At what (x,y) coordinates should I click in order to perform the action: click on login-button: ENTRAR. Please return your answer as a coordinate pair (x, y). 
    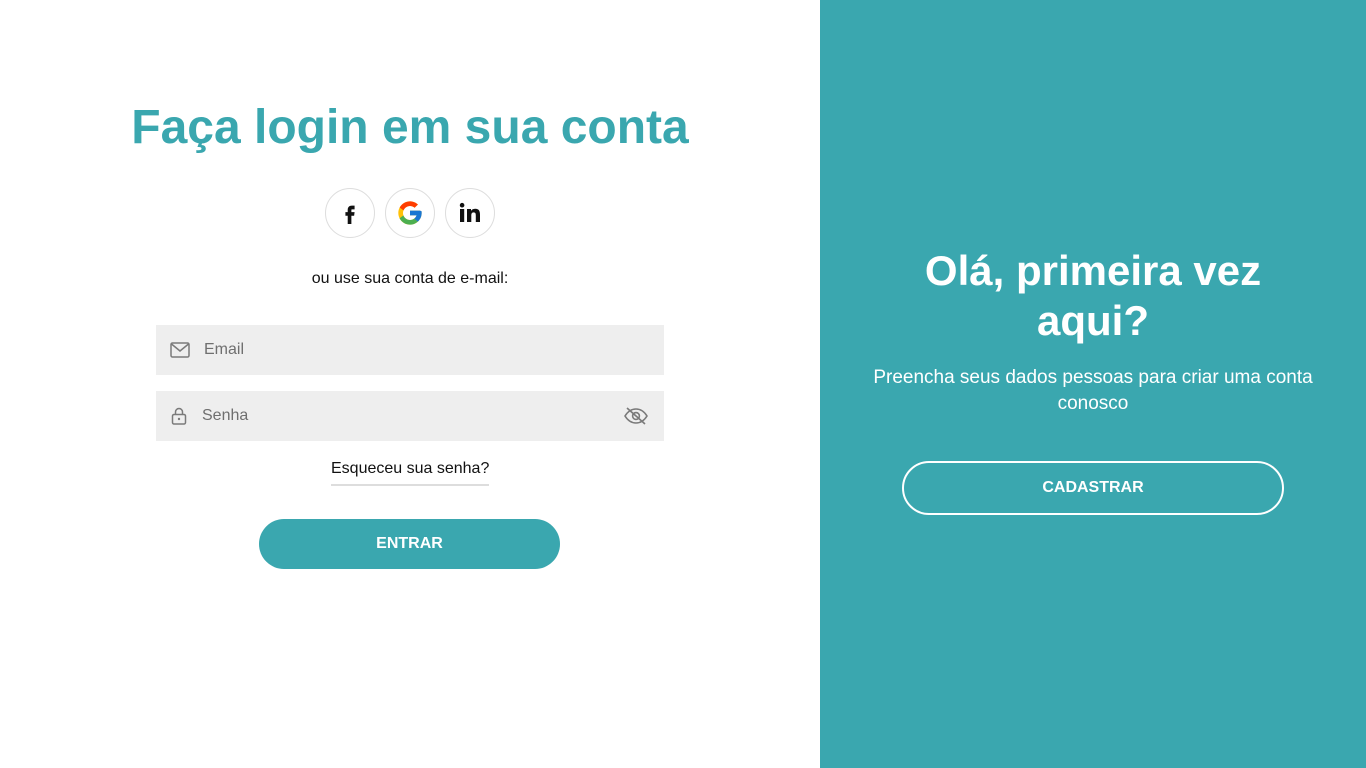
    Looking at the image, I should click on (409, 544).